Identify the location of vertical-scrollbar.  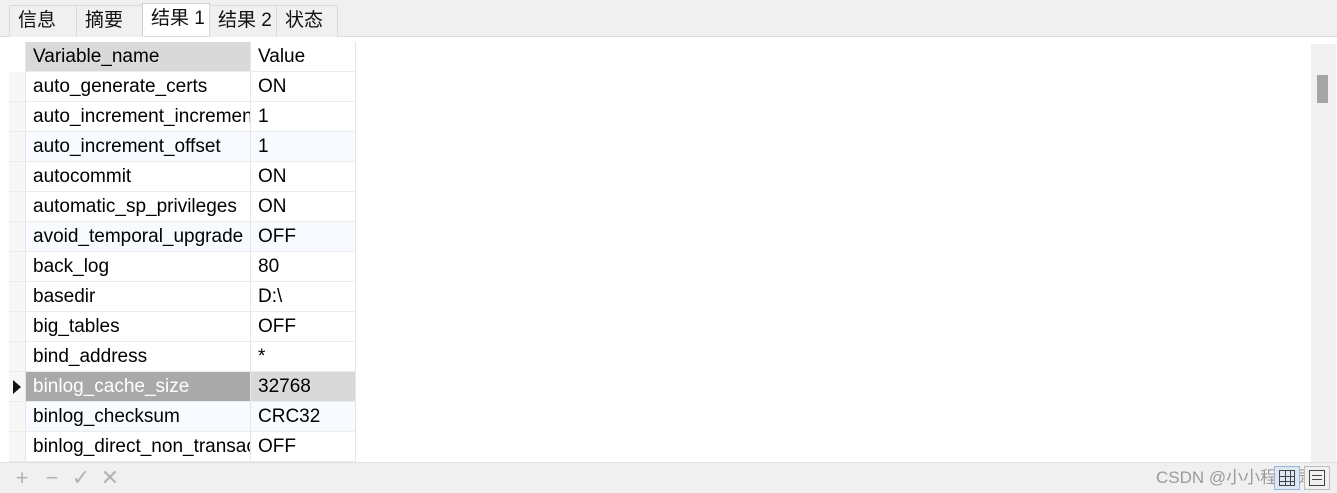
(1323, 253).